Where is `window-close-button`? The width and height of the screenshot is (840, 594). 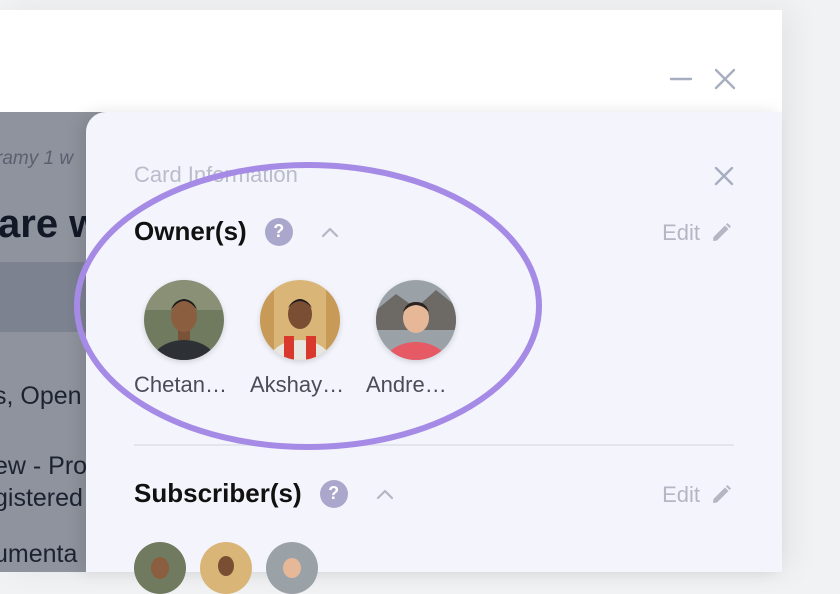 window-close-button is located at coordinates (725, 79).